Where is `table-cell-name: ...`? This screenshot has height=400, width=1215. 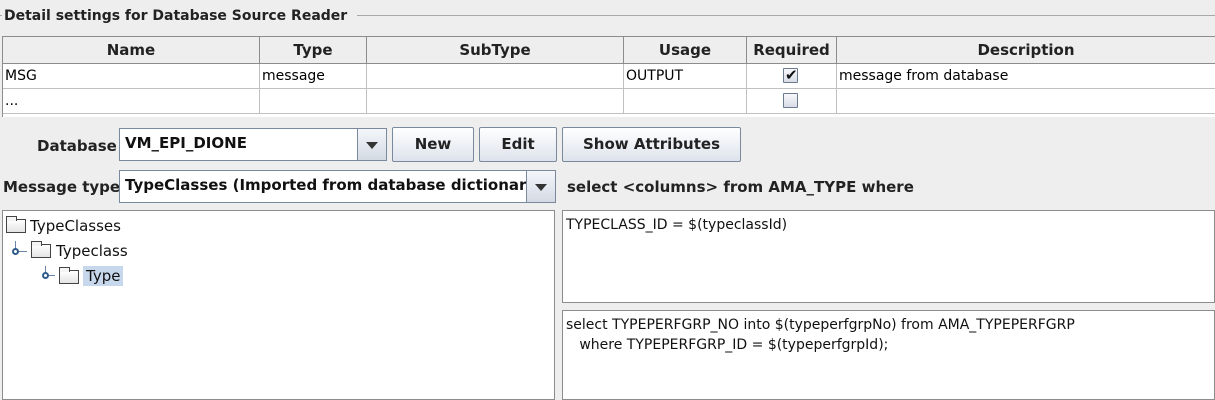 table-cell-name: ... is located at coordinates (131, 101).